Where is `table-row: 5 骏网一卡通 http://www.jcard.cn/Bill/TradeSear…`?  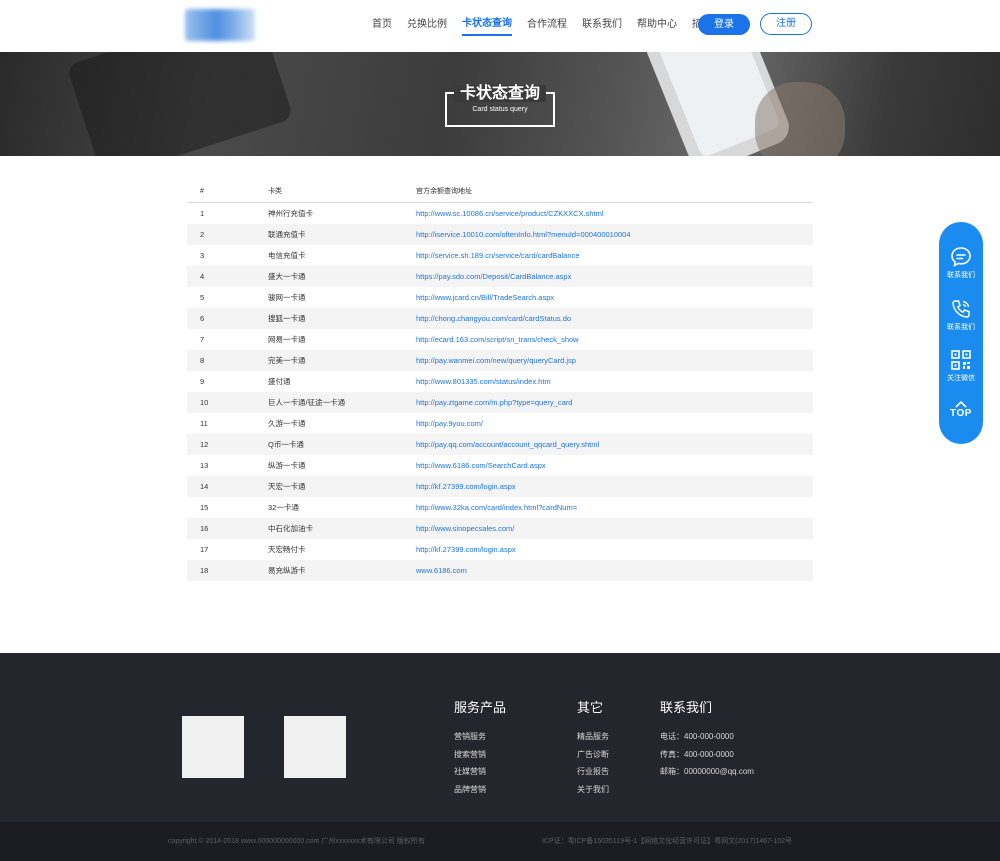
table-row: 5 骏网一卡通 http://www.jcard.cn/Bill/TradeSear… is located at coordinates (500, 297).